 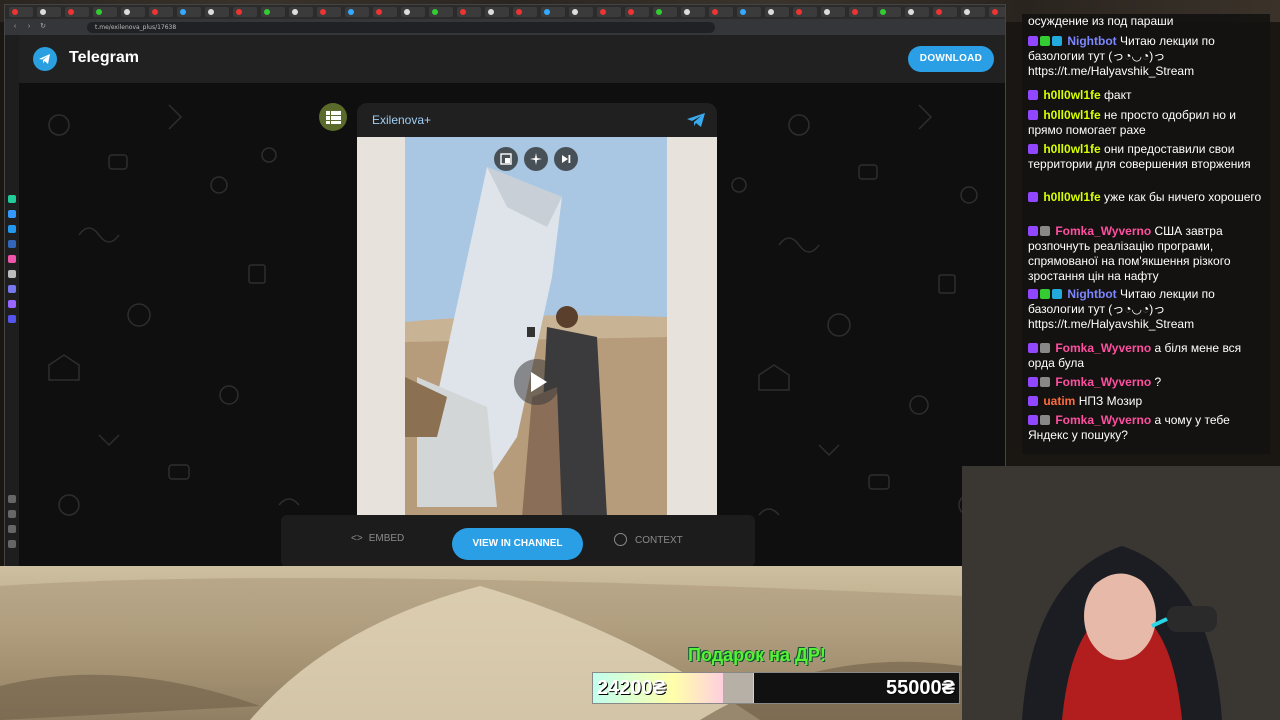 What do you see at coordinates (537, 120) in the screenshot?
I see `post-header: Exilenova+` at bounding box center [537, 120].